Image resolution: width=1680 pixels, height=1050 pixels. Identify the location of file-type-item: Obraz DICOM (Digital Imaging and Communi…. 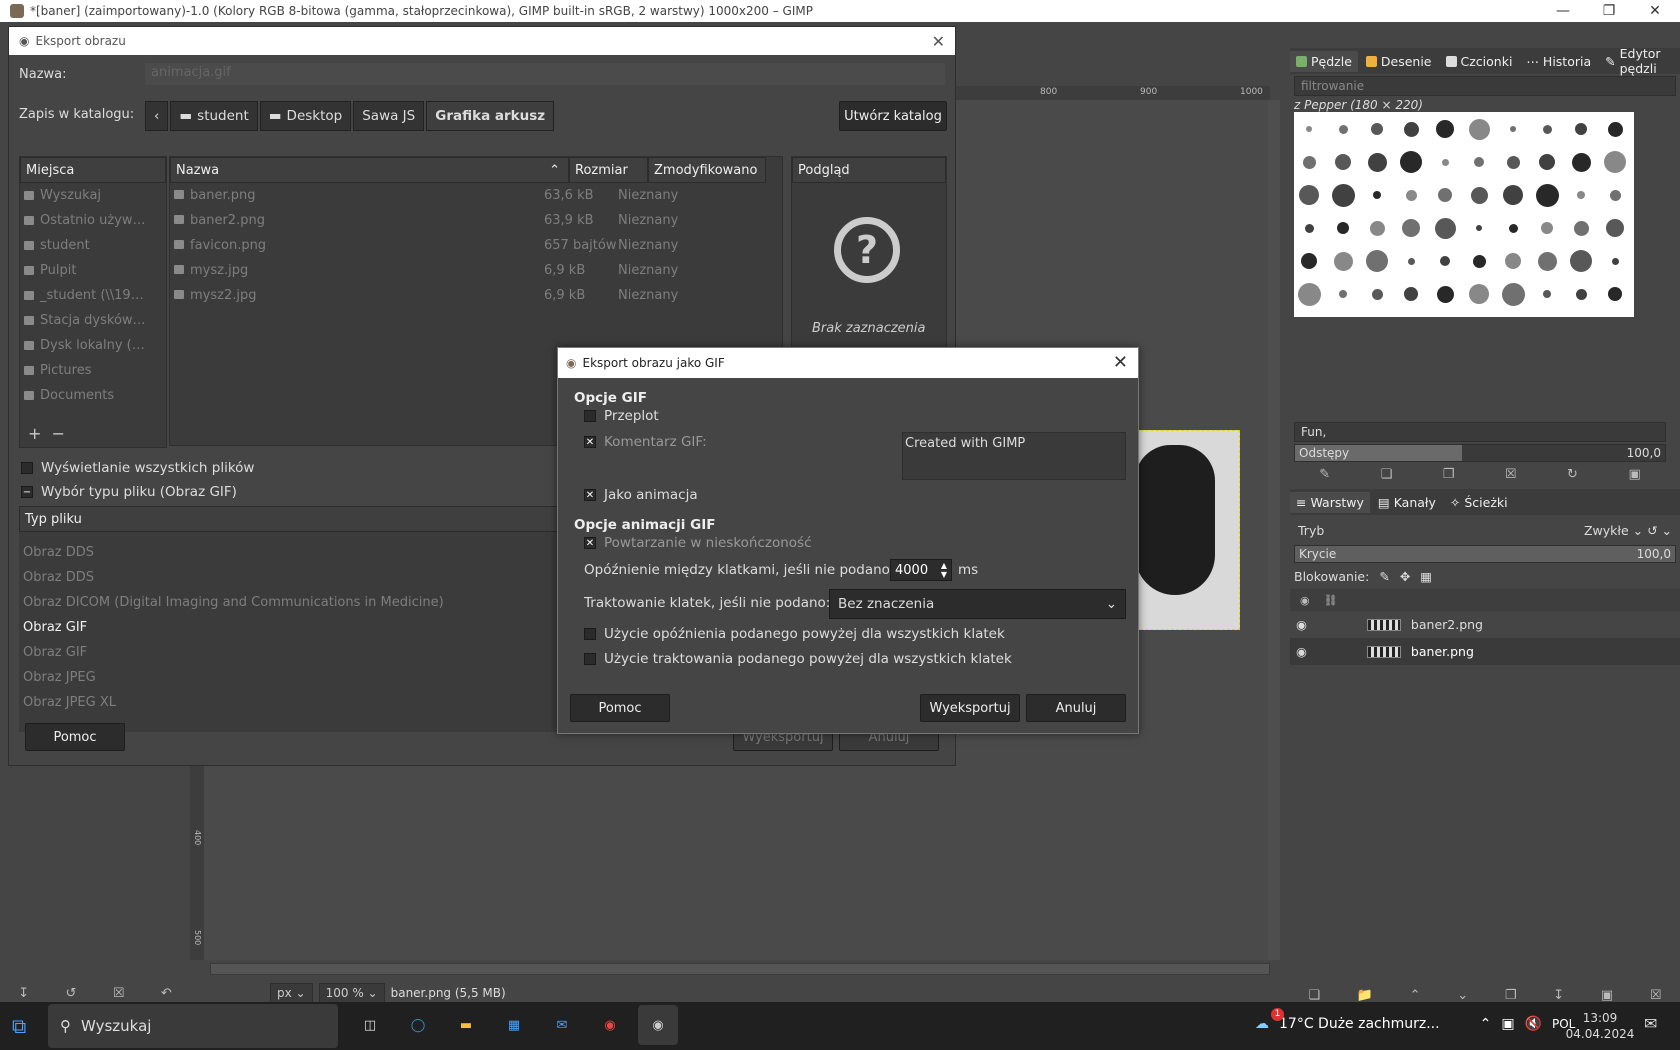
(289, 602).